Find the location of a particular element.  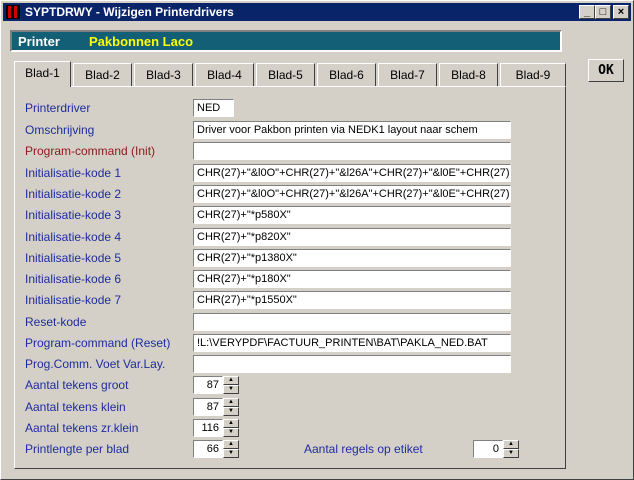

init-code-3-field: CHR(27)+"*p580X" is located at coordinates (352, 215).